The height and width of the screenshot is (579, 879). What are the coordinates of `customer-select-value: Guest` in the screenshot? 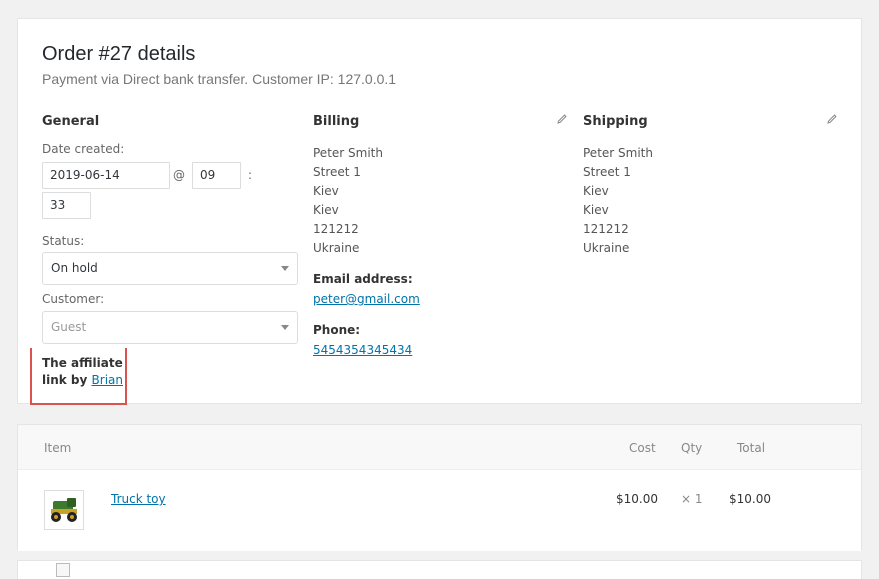 It's located at (69, 327).